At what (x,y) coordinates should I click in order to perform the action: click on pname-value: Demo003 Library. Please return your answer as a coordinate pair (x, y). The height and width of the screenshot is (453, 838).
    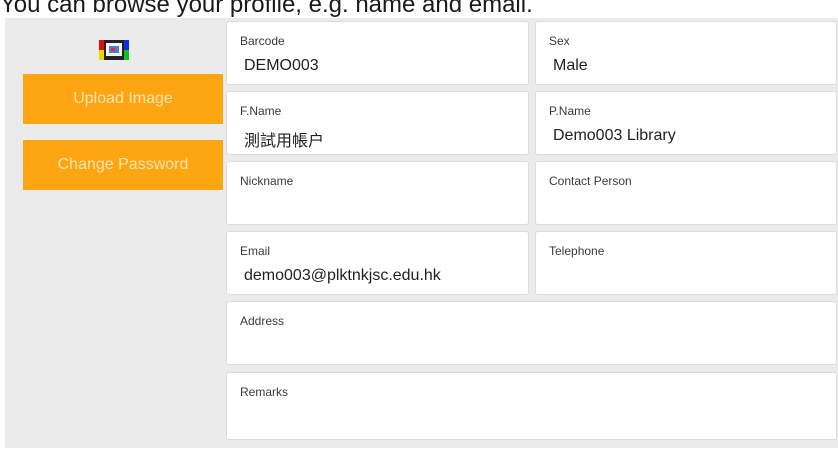
    Looking at the image, I should click on (614, 135).